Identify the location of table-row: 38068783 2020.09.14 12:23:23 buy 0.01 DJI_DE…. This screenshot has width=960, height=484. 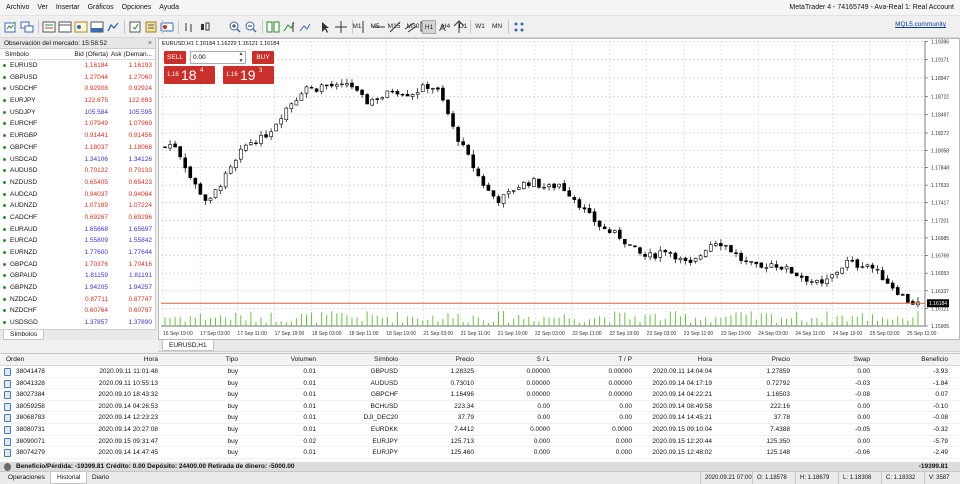
(480, 418).